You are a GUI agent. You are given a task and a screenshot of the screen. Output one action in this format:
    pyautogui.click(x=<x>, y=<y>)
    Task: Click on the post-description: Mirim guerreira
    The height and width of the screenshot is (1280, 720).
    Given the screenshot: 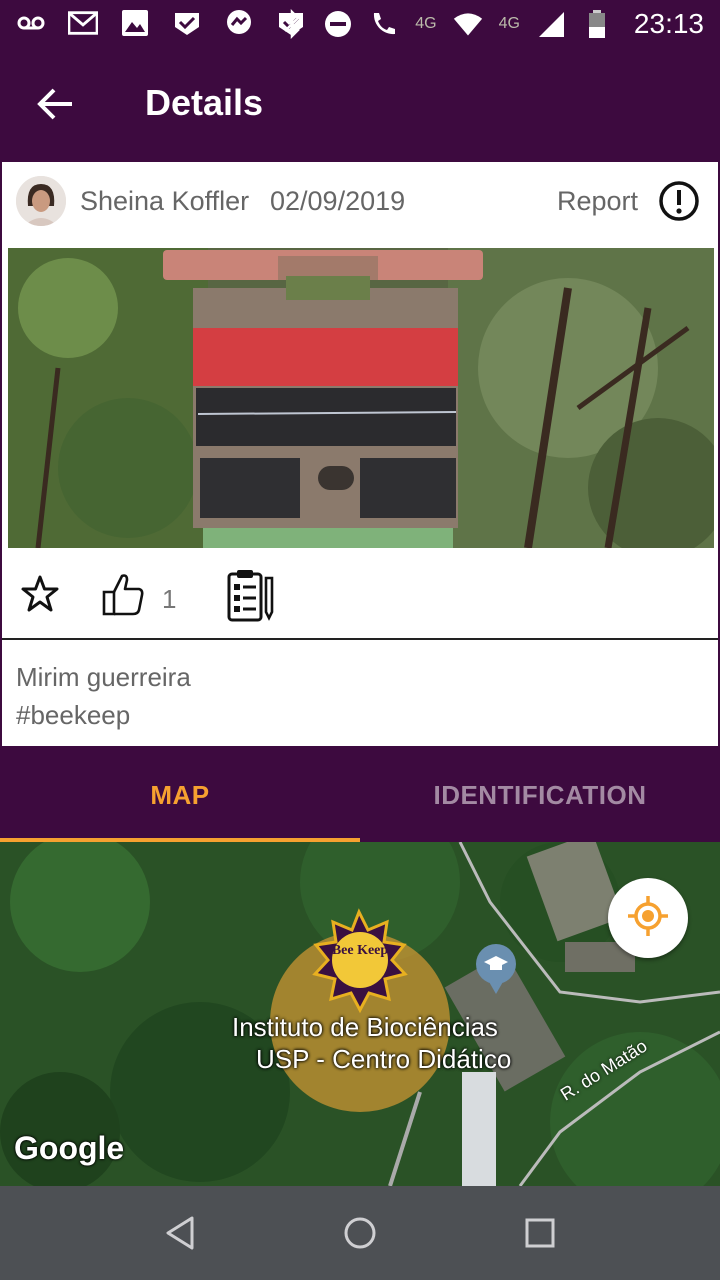 What is the action you would take?
    pyautogui.click(x=103, y=677)
    